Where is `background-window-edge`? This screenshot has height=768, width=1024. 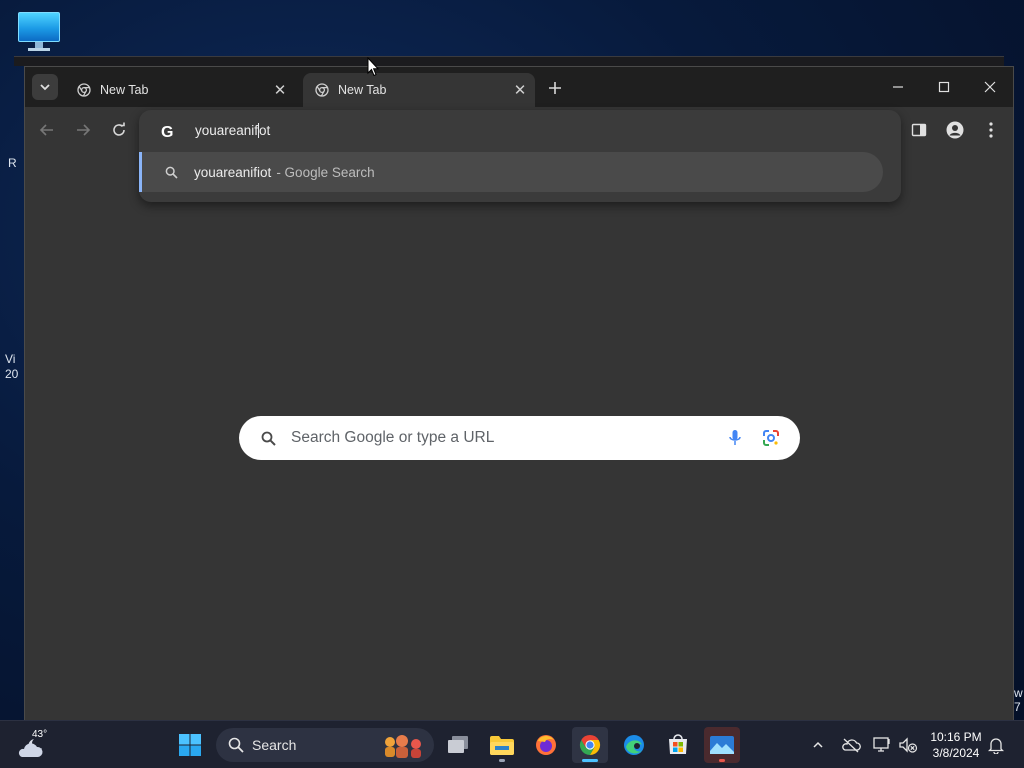 background-window-edge is located at coordinates (509, 61).